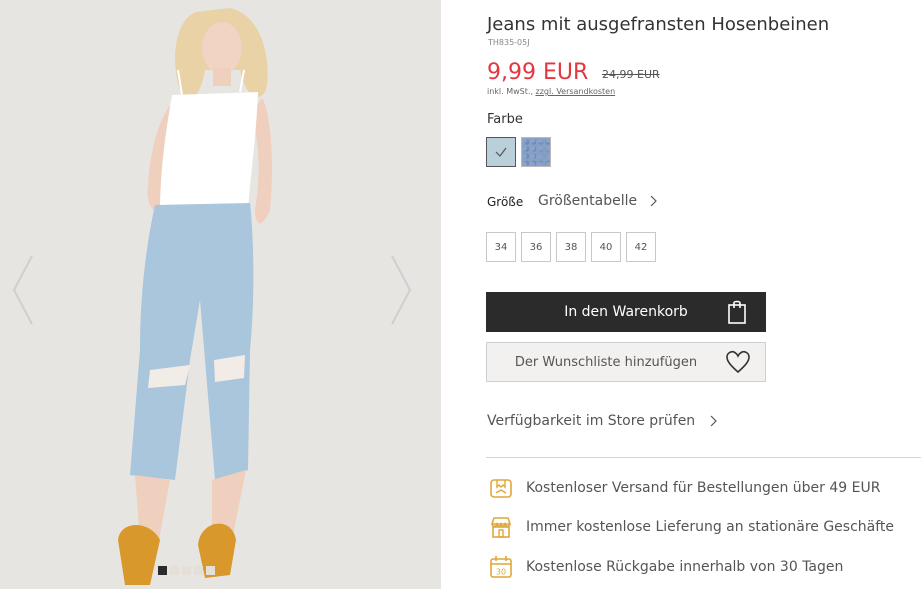  Describe the element at coordinates (501, 572) in the screenshot. I see `svg-text: 30` at that location.